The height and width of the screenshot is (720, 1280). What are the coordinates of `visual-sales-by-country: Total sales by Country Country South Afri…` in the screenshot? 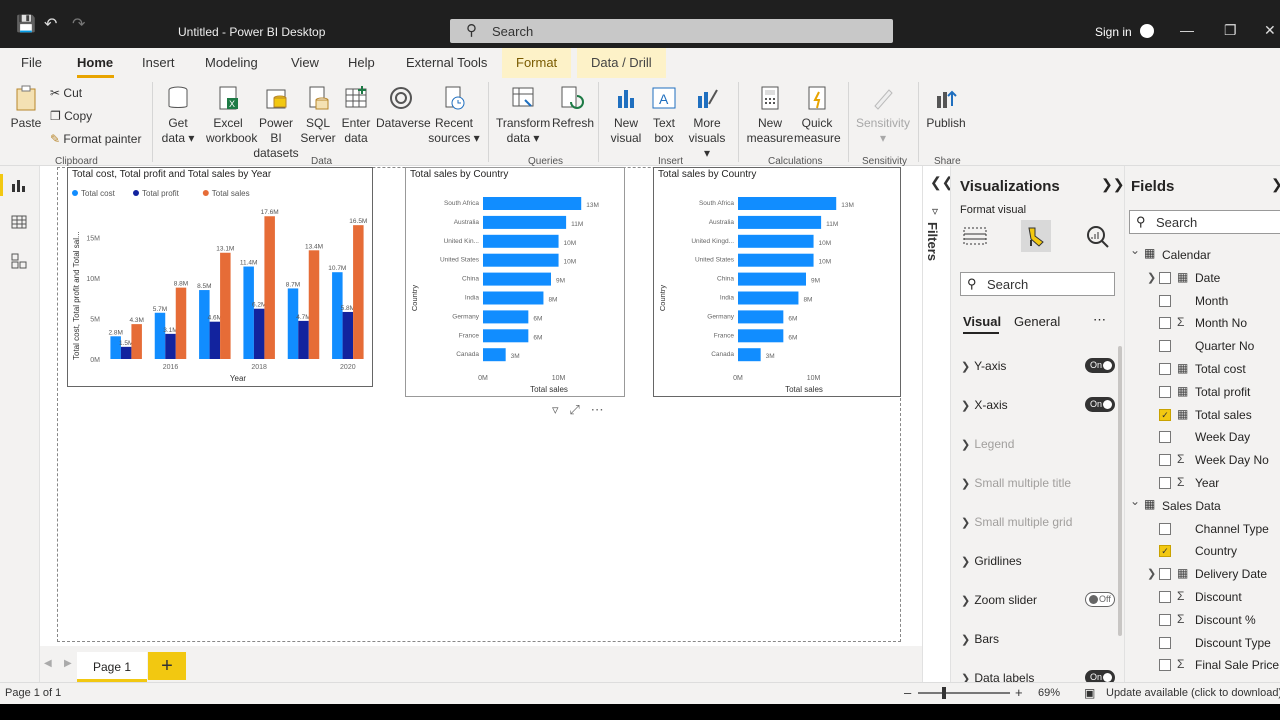 It's located at (777, 282).